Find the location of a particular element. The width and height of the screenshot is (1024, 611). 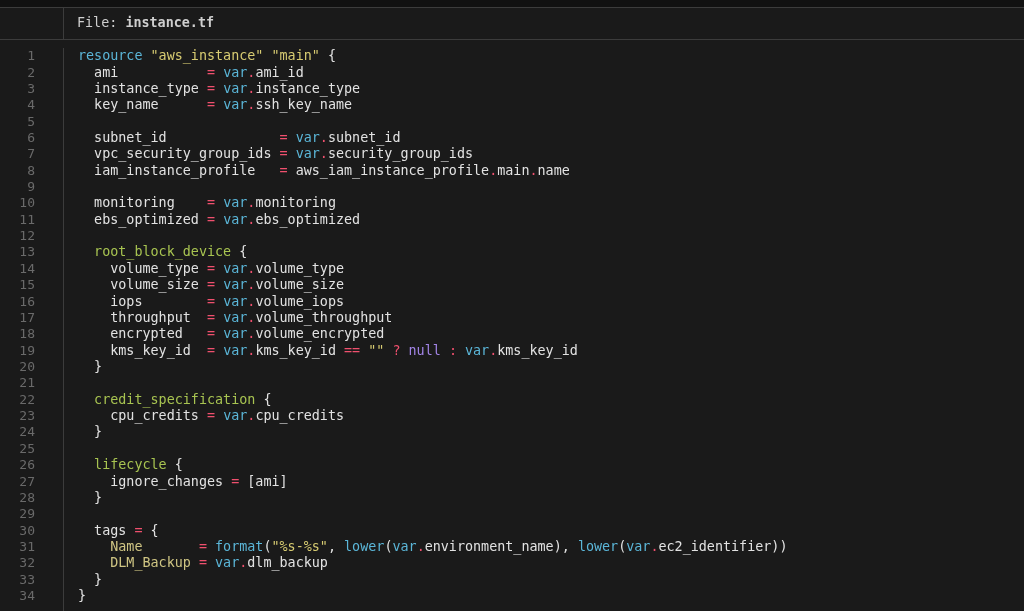

line-number: 6 is located at coordinates (31, 137).